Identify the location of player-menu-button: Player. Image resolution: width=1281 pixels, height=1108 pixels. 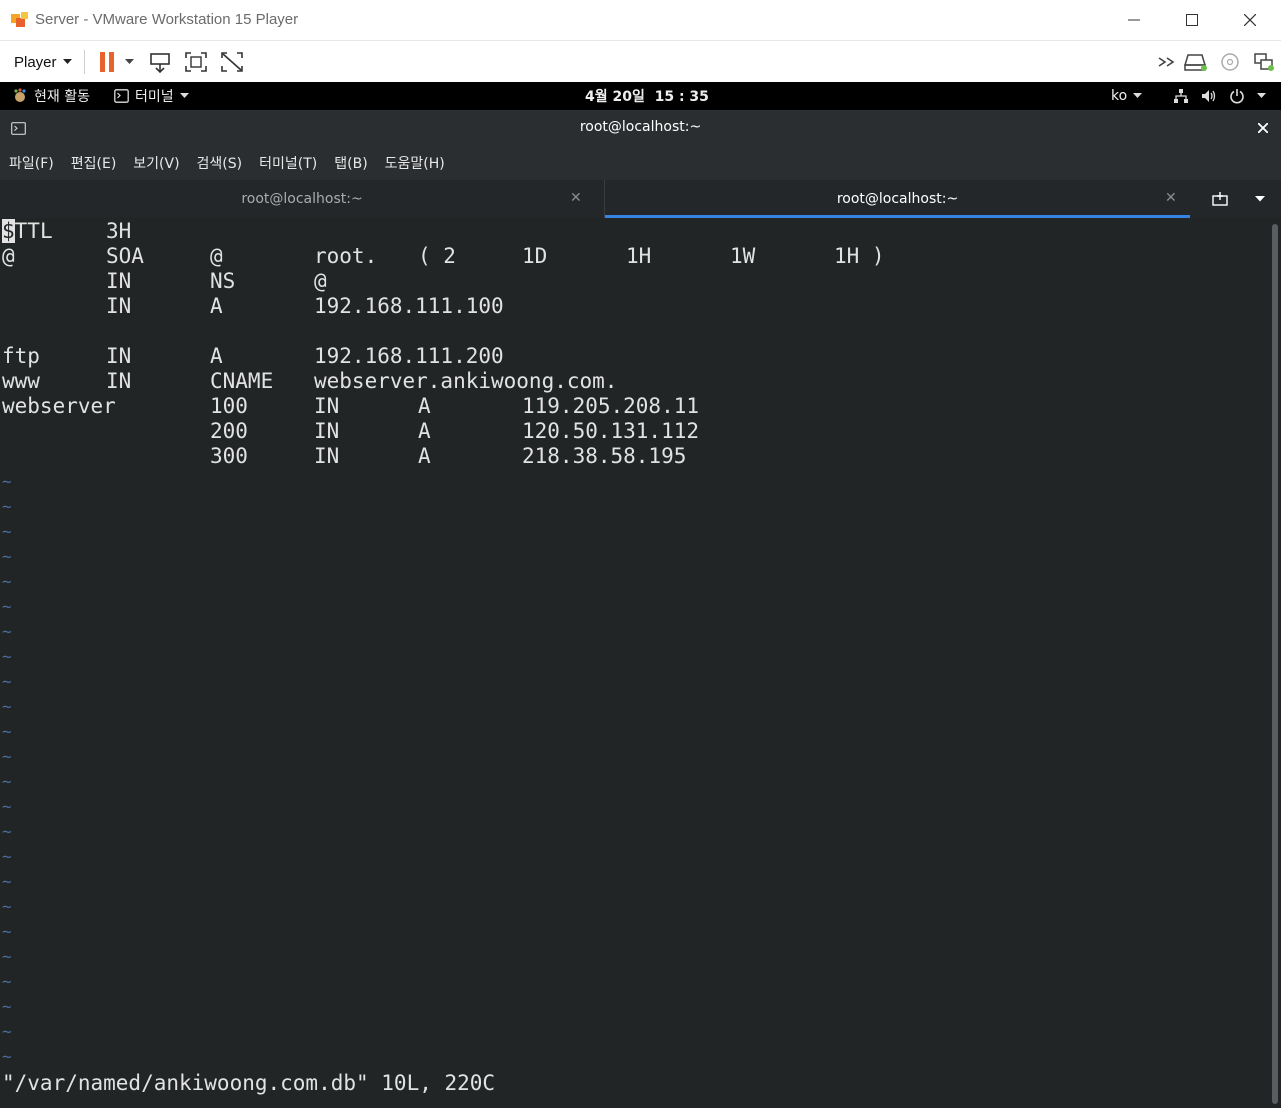
(43, 62).